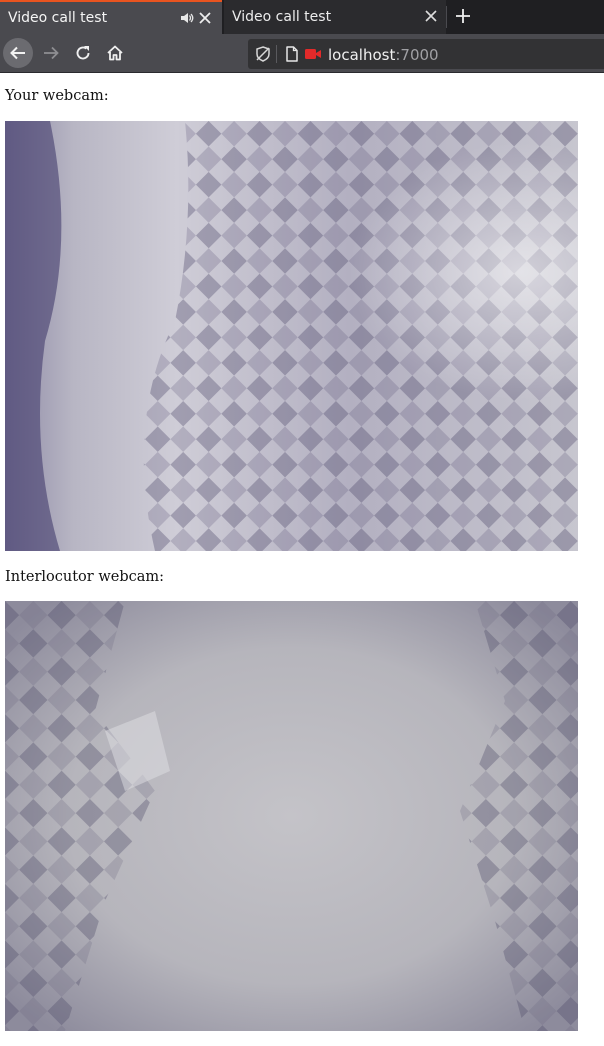 Image resolution: width=604 pixels, height=1046 pixels. Describe the element at coordinates (115, 53) in the screenshot. I see `home-icon` at that location.